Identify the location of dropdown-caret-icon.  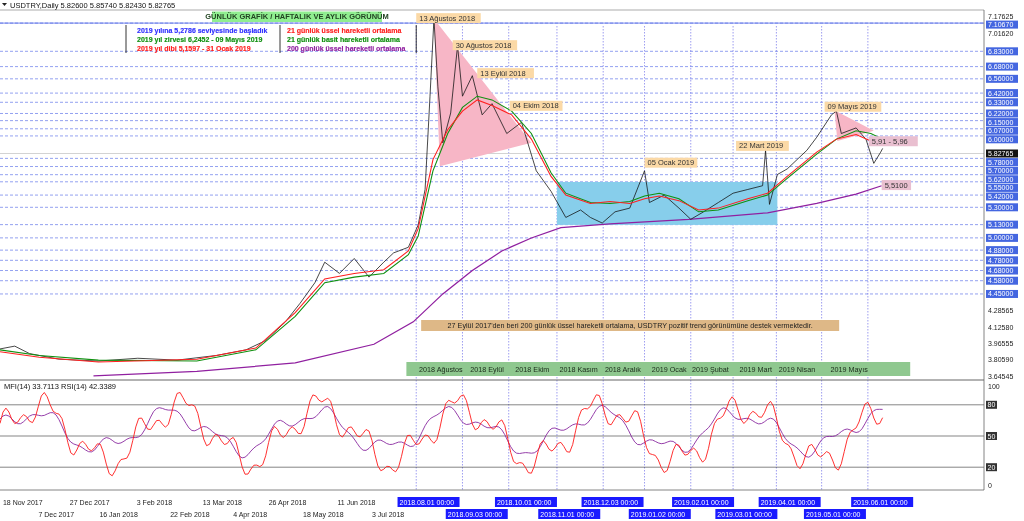
(4, 4).